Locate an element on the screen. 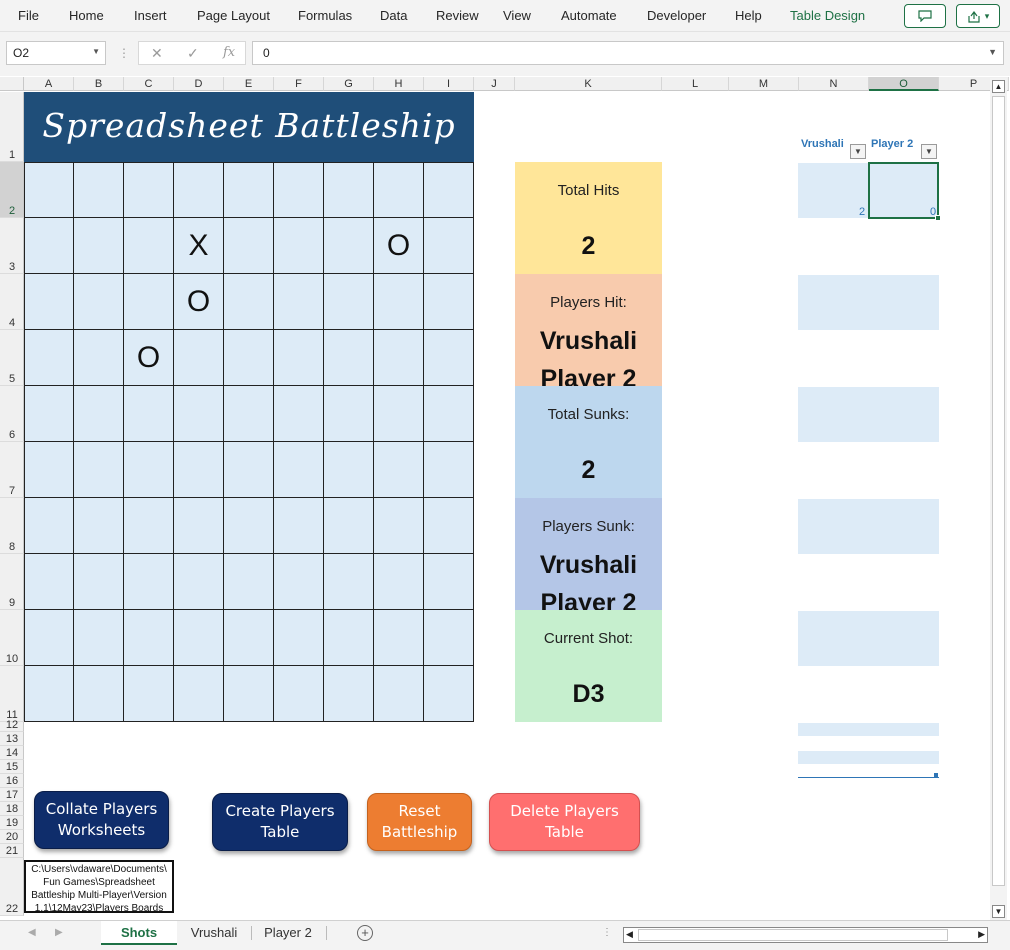 The image size is (1010, 950). vertical-scrollbar: ▲ ▼ is located at coordinates (998, 499).